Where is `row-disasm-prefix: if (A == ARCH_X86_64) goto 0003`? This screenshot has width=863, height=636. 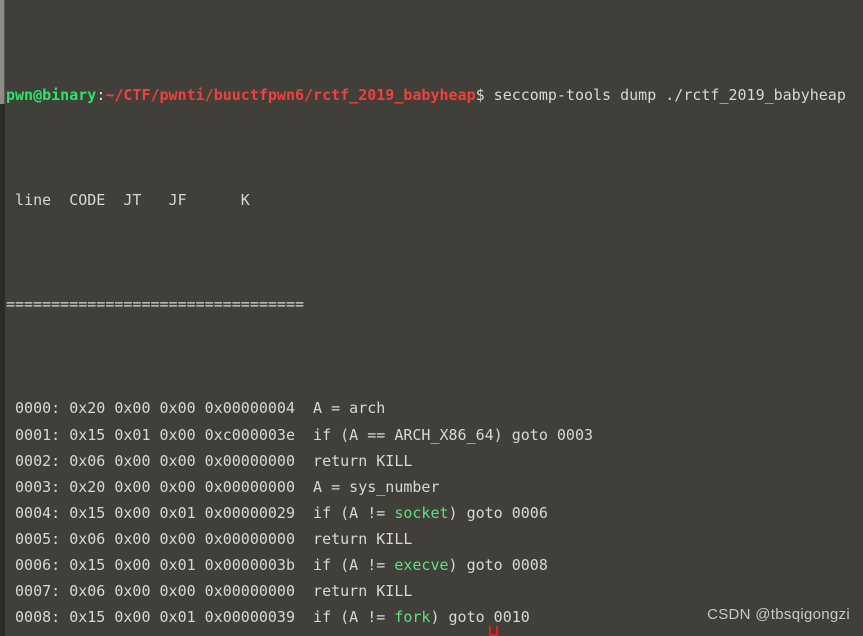 row-disasm-prefix: if (A == ARCH_X86_64) goto 0003 is located at coordinates (453, 434).